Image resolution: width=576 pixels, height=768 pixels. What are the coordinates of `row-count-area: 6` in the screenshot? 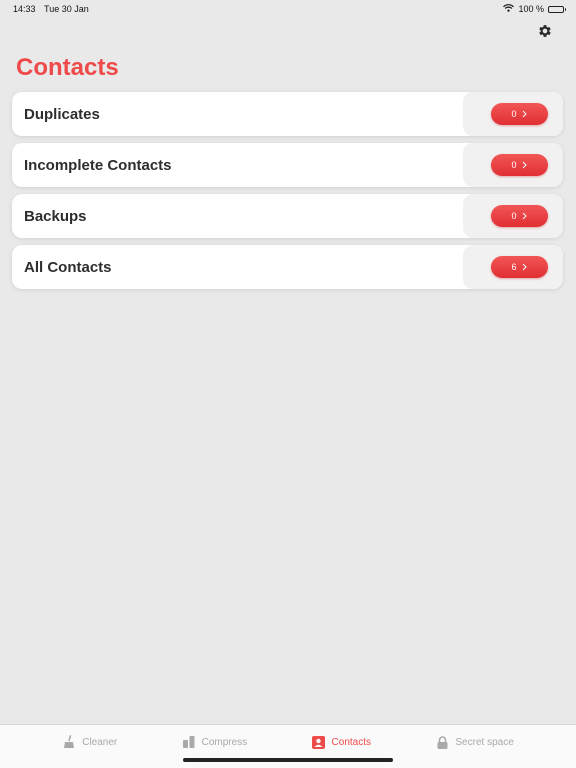 It's located at (513, 267).